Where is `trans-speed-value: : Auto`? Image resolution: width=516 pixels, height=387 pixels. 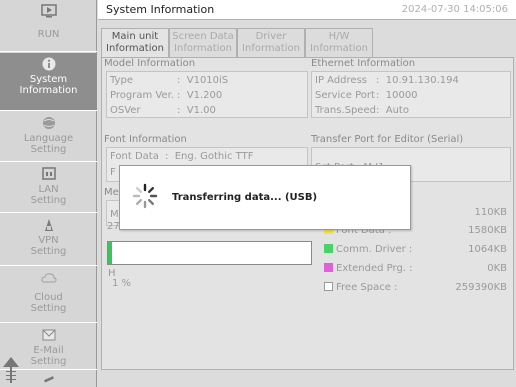 trans-speed-value: : Auto is located at coordinates (392, 110).